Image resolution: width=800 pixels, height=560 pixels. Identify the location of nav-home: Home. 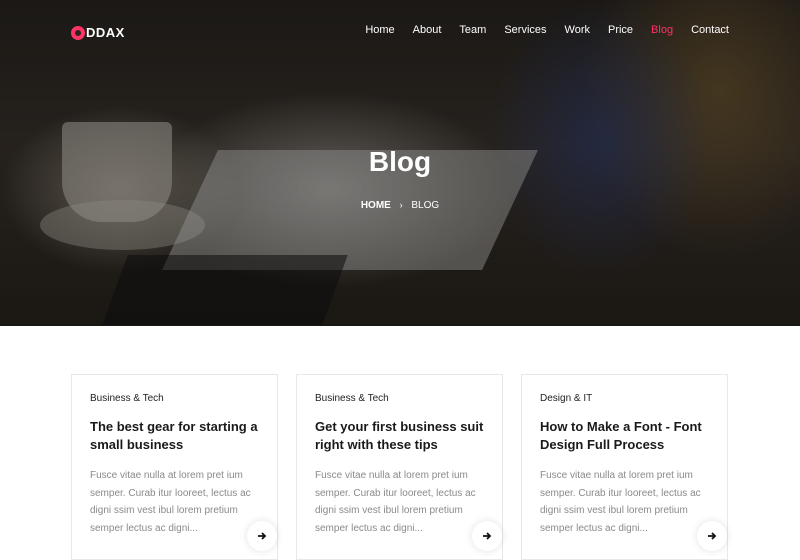
(379, 30).